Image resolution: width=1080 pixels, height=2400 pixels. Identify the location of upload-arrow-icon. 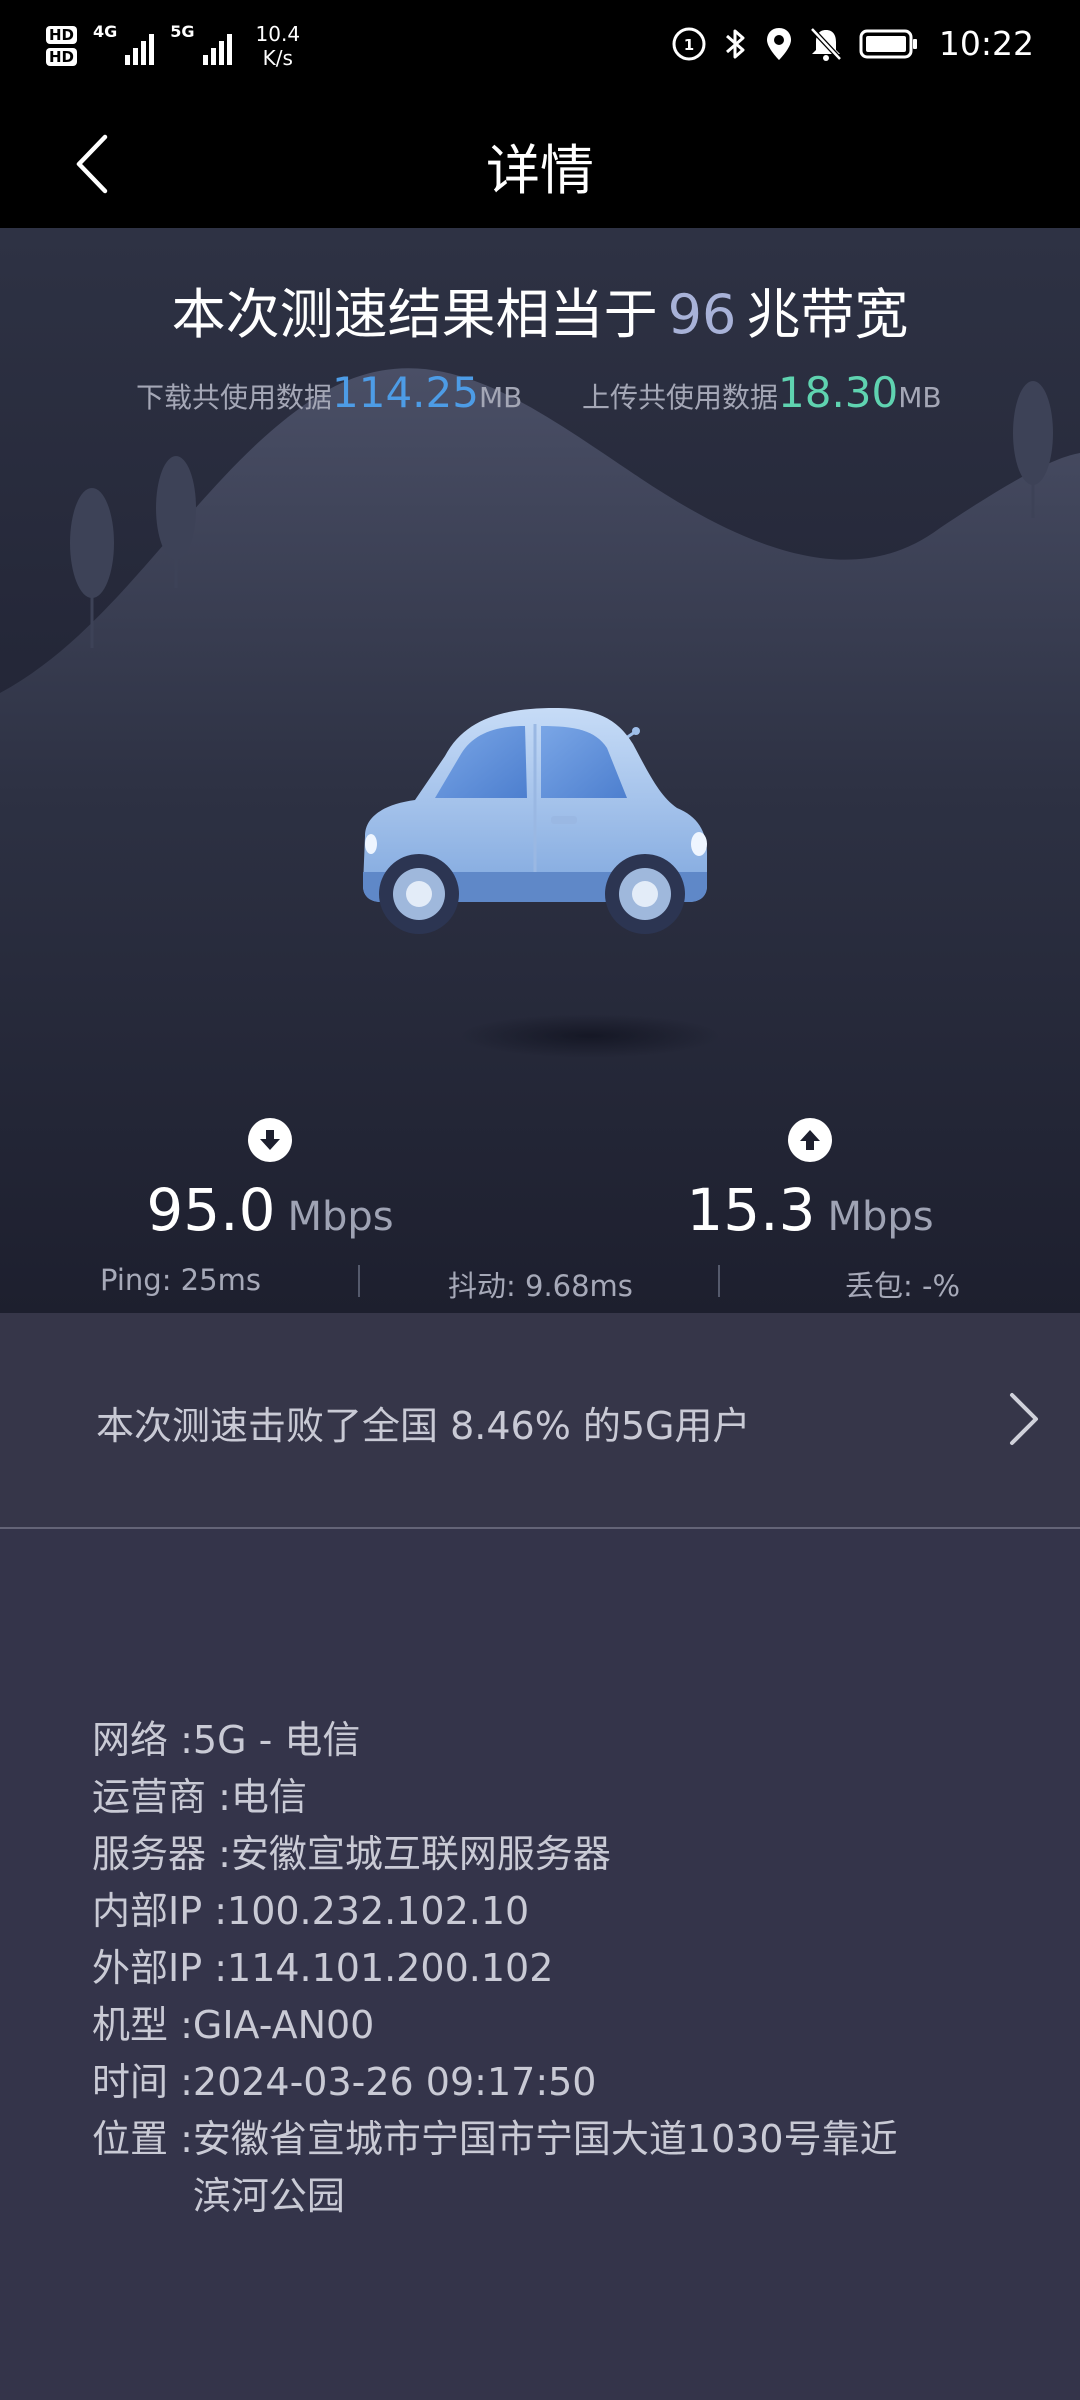
(810, 1140).